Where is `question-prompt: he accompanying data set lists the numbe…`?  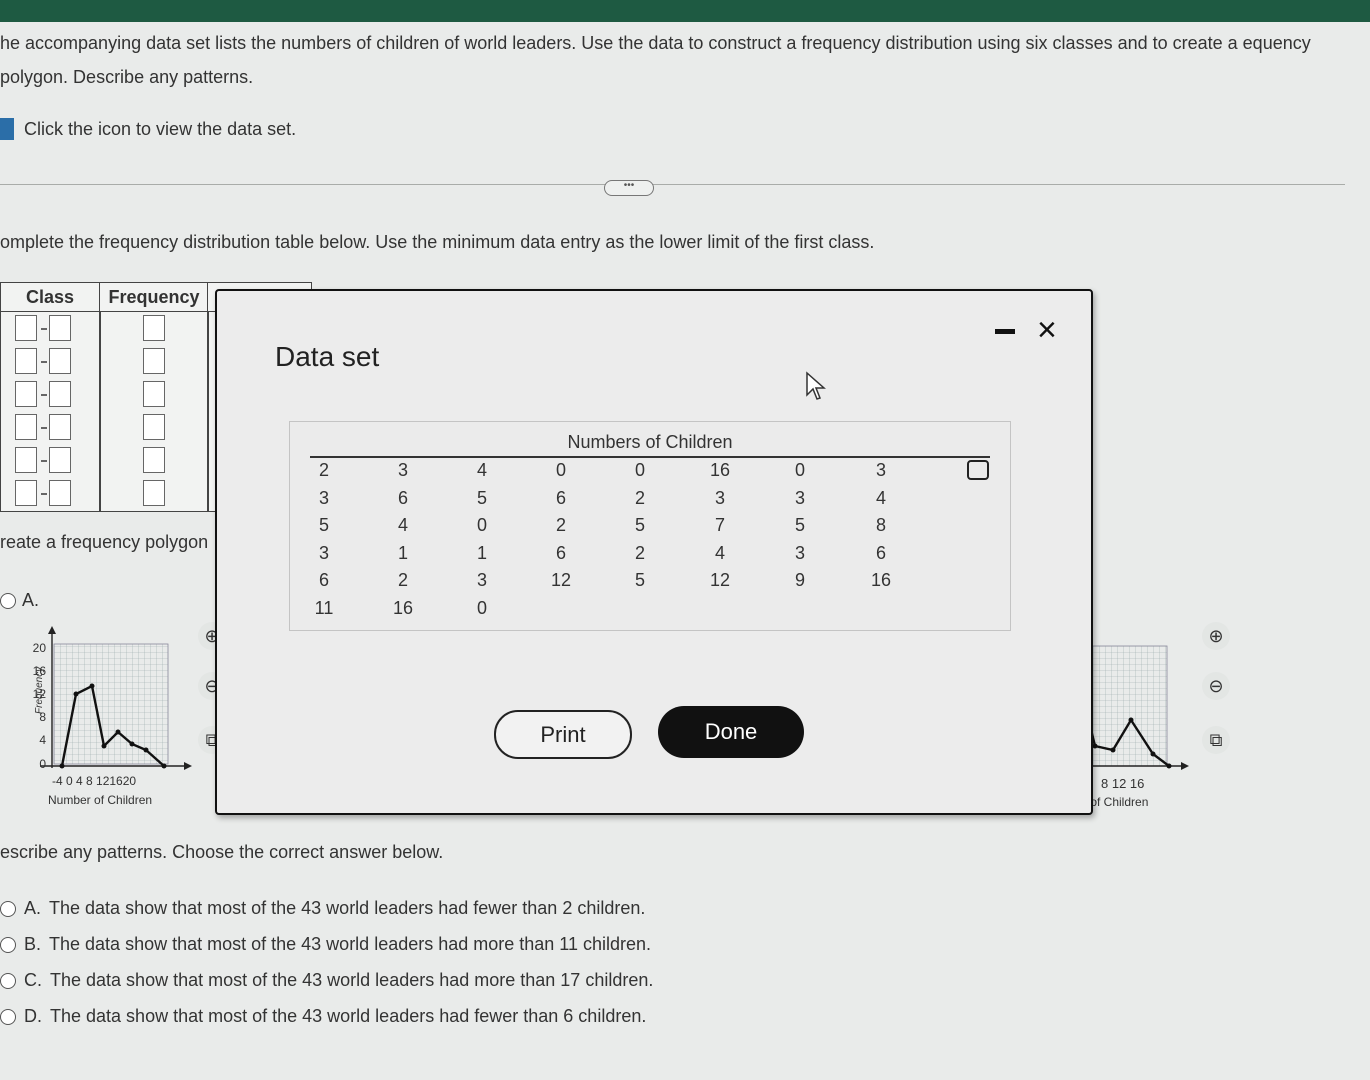 question-prompt: he accompanying data set lists the numbe… is located at coordinates (655, 60).